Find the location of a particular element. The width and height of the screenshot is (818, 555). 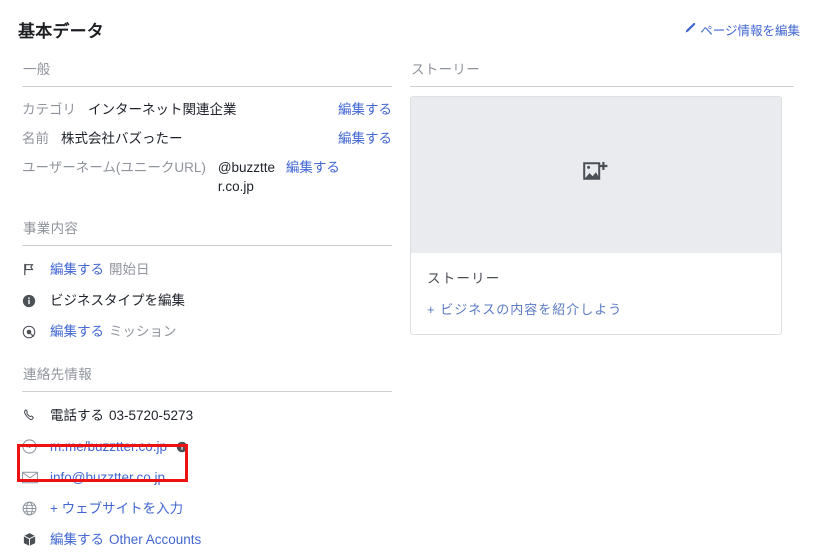

add-story-link: + ビジネスの内容を紹介しよう is located at coordinates (596, 308).